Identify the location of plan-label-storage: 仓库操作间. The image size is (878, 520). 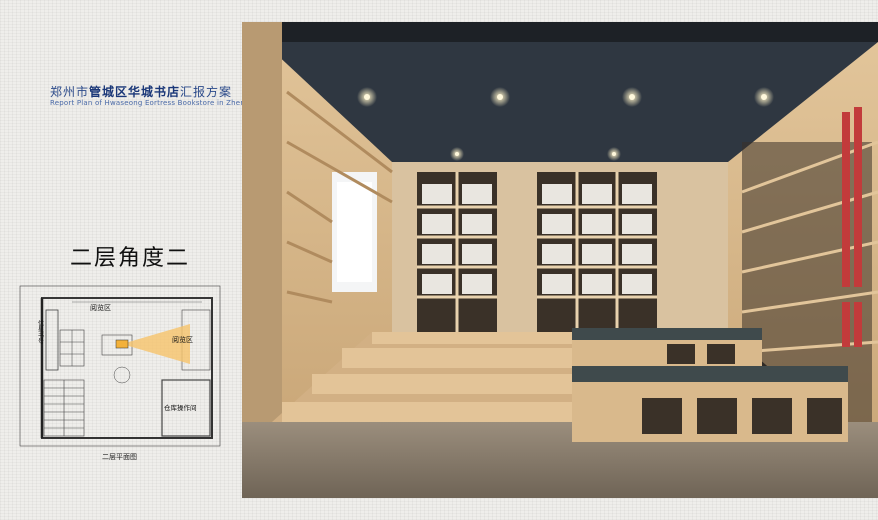
(180, 407).